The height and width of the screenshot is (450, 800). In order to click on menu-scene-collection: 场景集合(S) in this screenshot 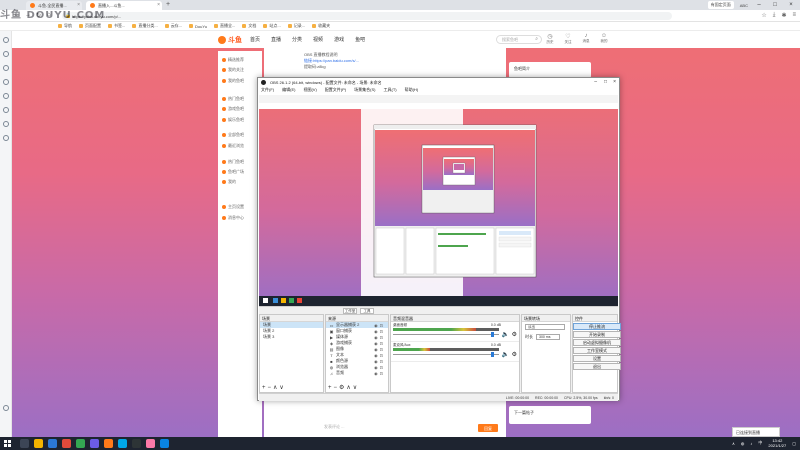, I will do `click(364, 90)`.